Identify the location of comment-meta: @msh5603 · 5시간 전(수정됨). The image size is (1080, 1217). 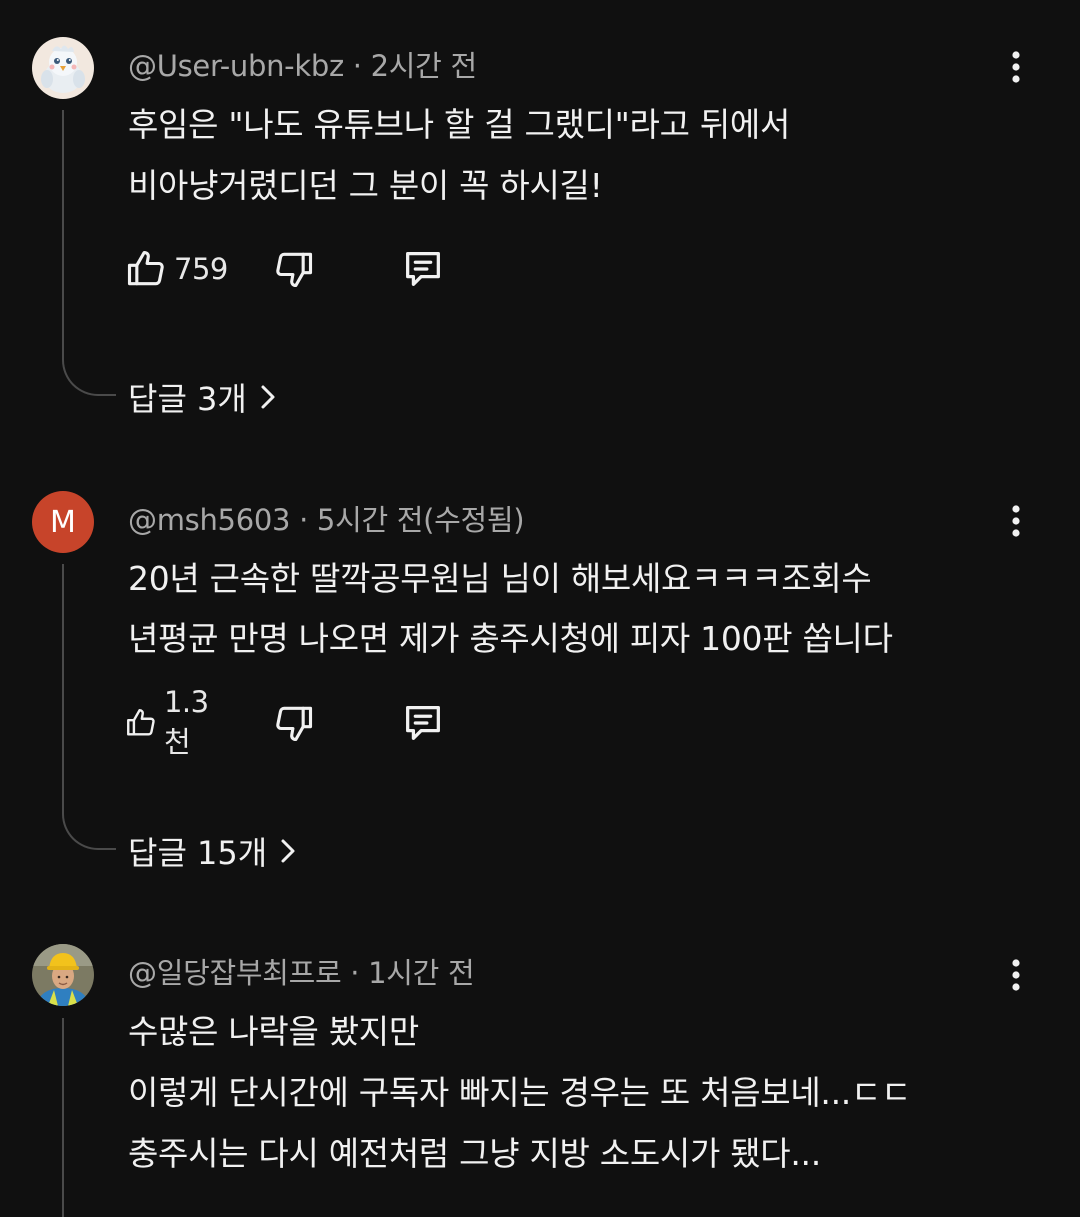
(326, 518).